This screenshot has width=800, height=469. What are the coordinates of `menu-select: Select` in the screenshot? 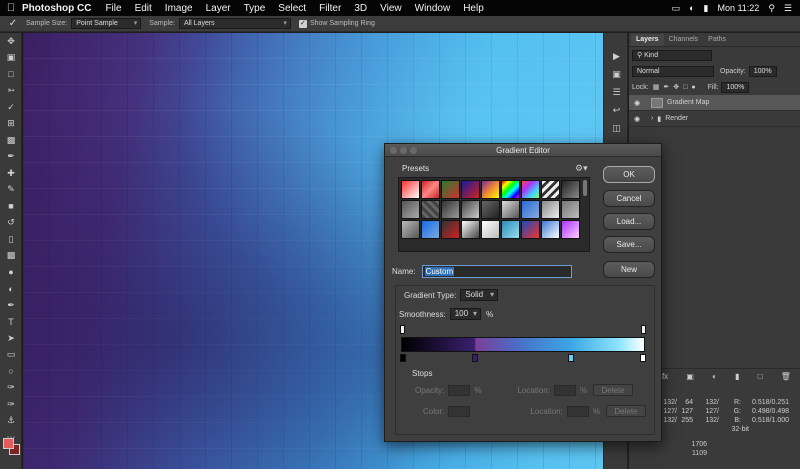 It's located at (292, 8).